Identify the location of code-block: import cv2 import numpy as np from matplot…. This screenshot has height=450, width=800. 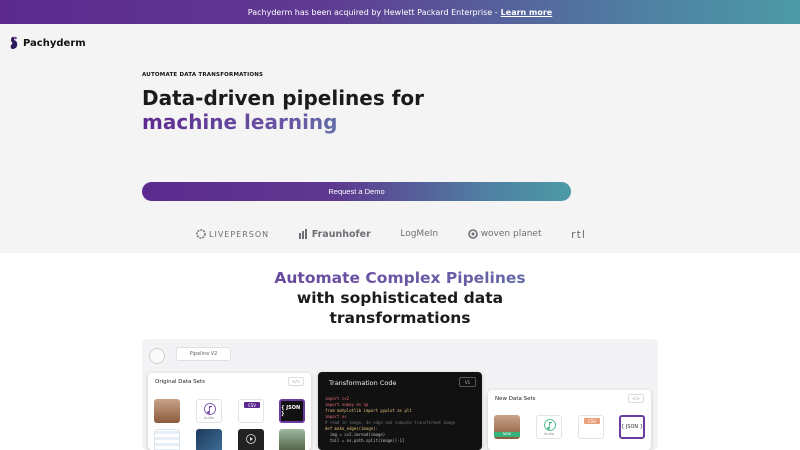
(390, 420).